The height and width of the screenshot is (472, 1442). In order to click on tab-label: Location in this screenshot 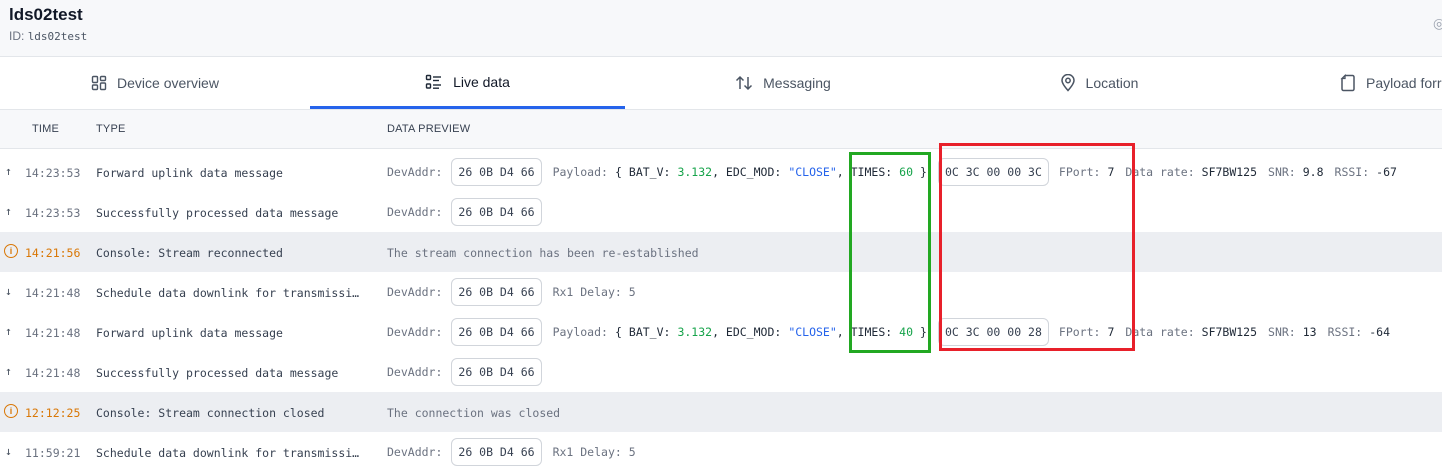, I will do `click(1112, 83)`.